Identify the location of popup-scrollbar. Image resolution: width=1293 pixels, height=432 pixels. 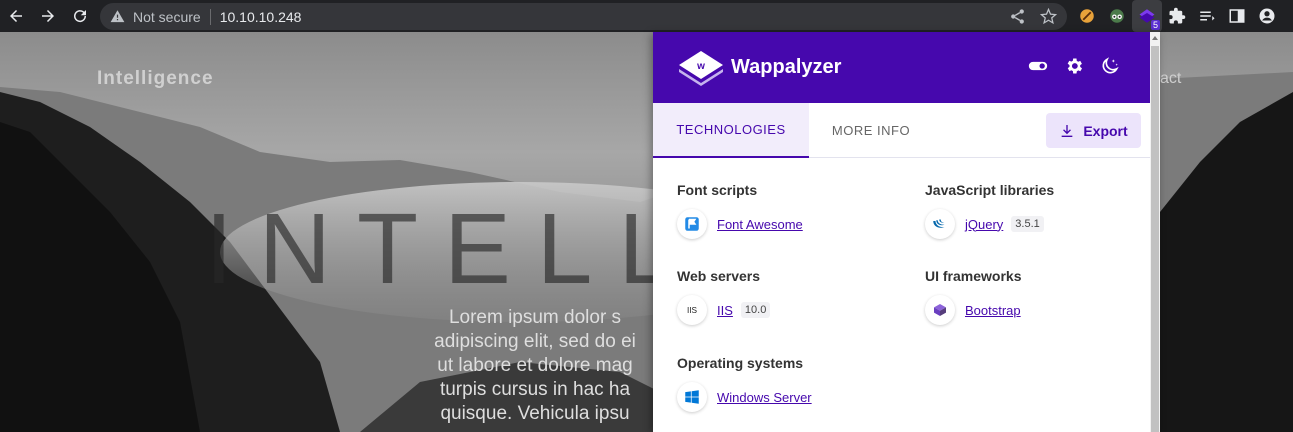
(1155, 232).